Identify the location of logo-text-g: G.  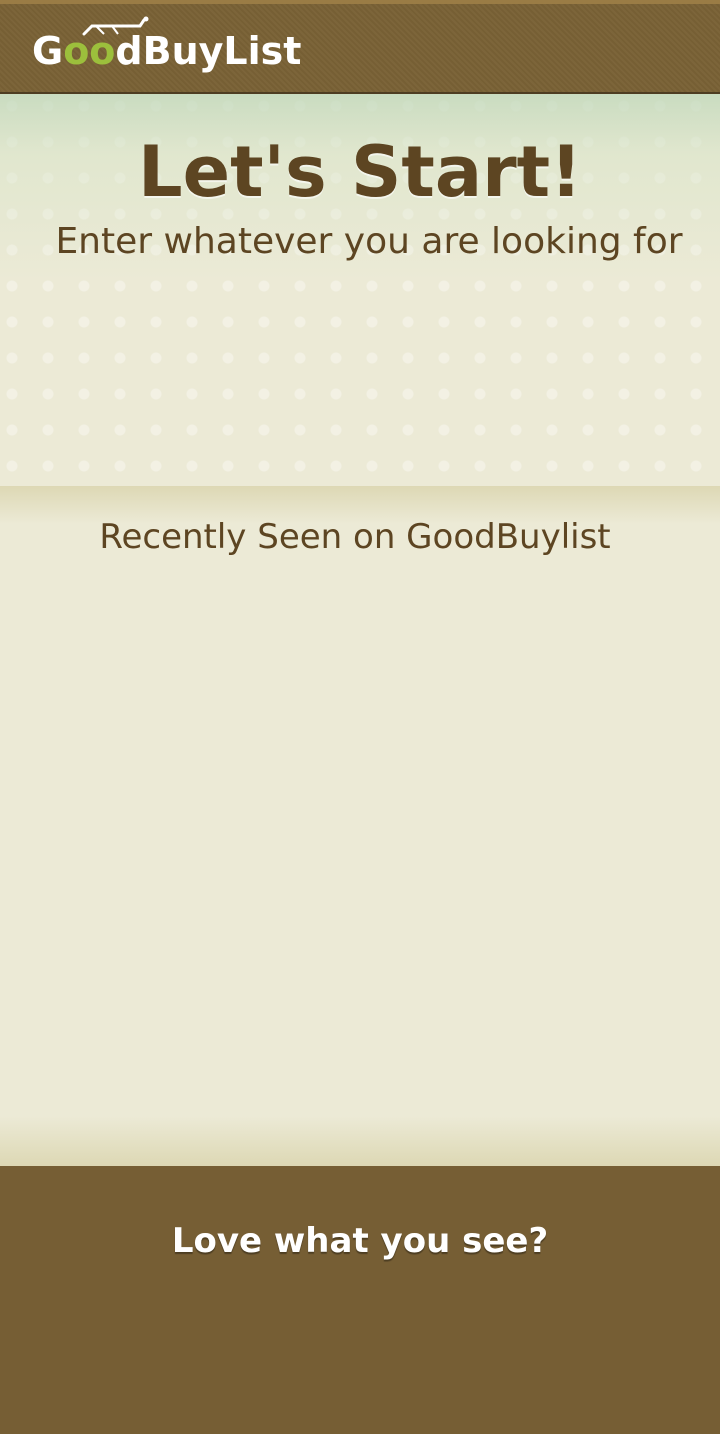
(48, 51).